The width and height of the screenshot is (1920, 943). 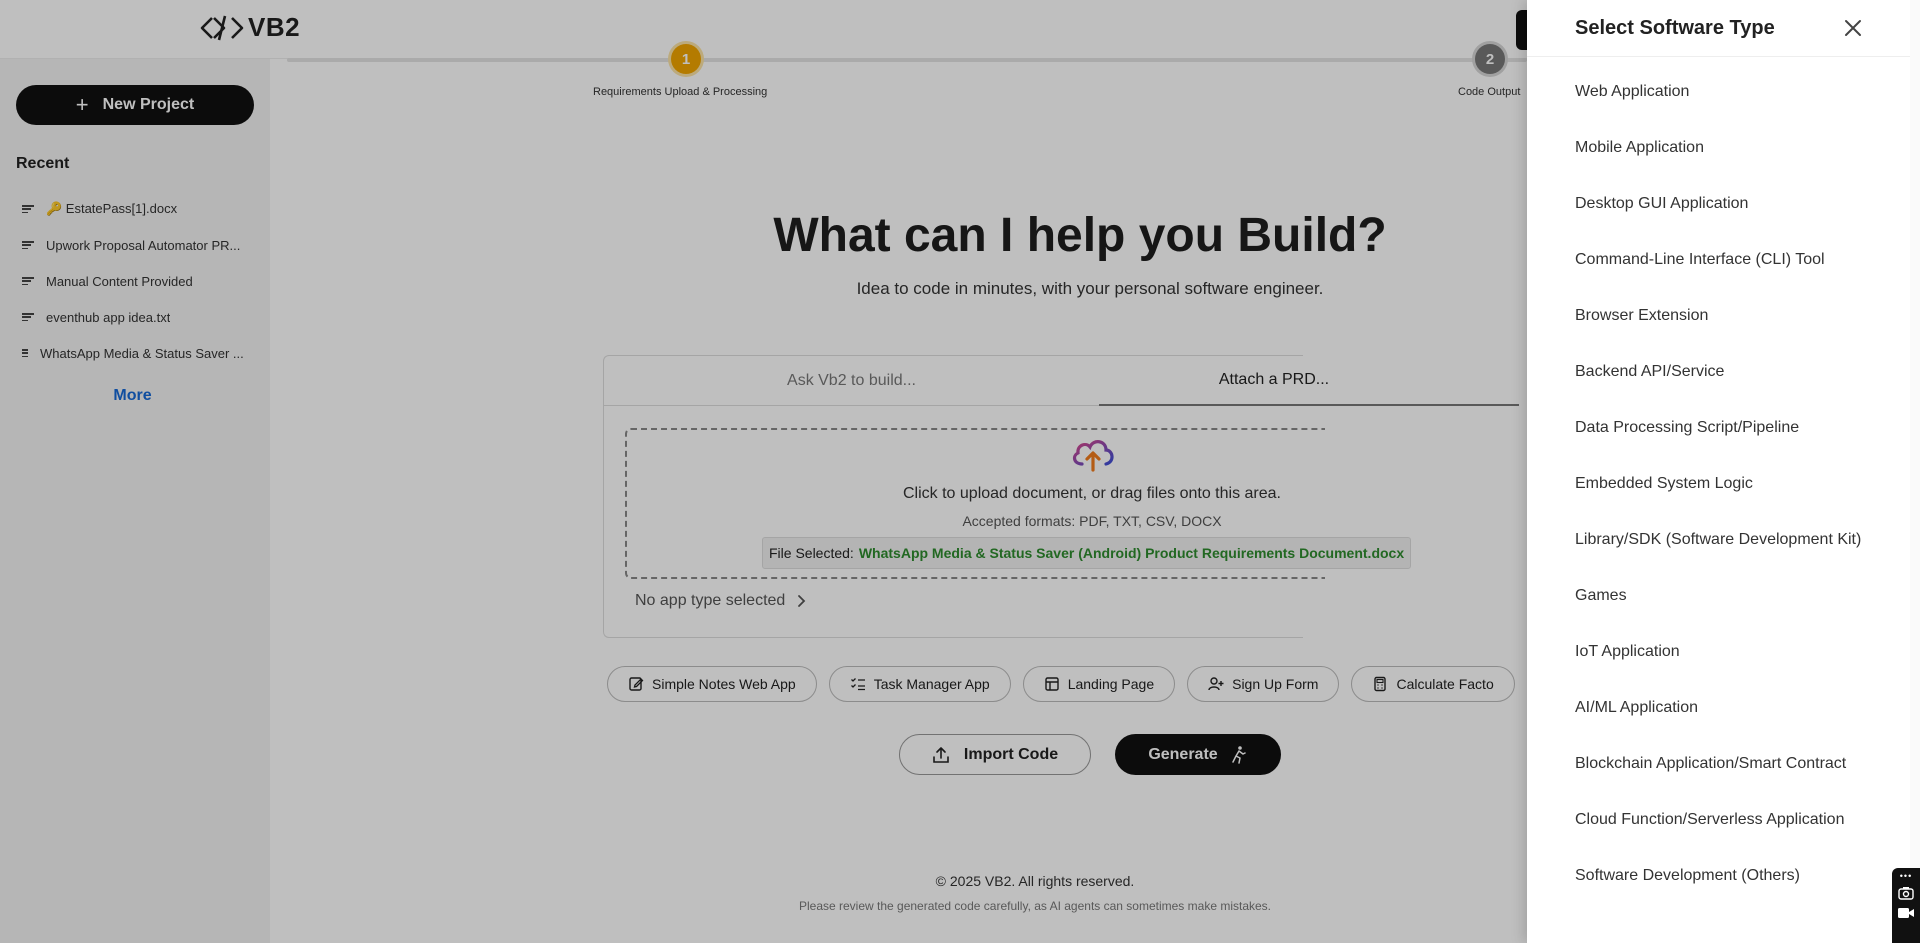 What do you see at coordinates (1723, 708) in the screenshot?
I see `software-type-option: AI/ML Application` at bounding box center [1723, 708].